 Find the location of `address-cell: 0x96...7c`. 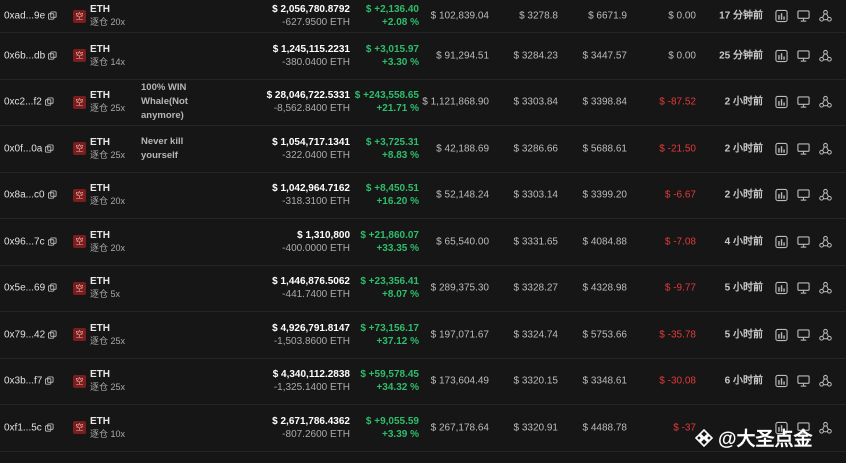

address-cell: 0x96...7c is located at coordinates (30, 241).